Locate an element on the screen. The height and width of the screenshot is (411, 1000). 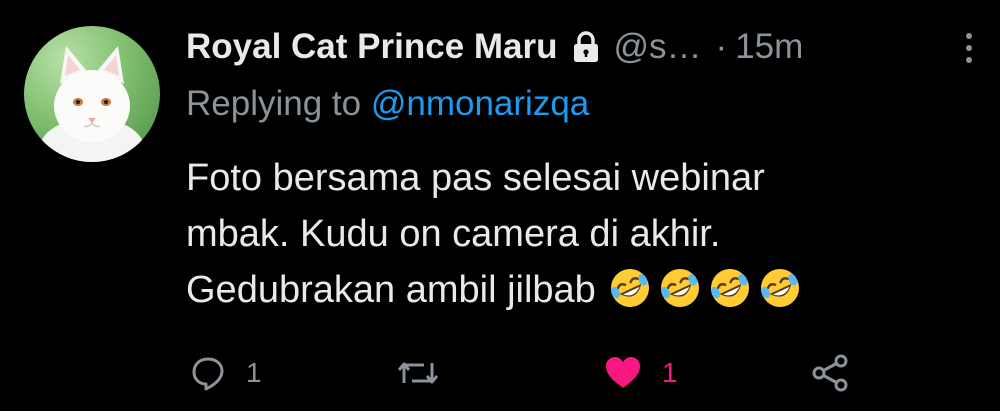
display-name: Royal Cat Prince Maru is located at coordinates (372, 47).